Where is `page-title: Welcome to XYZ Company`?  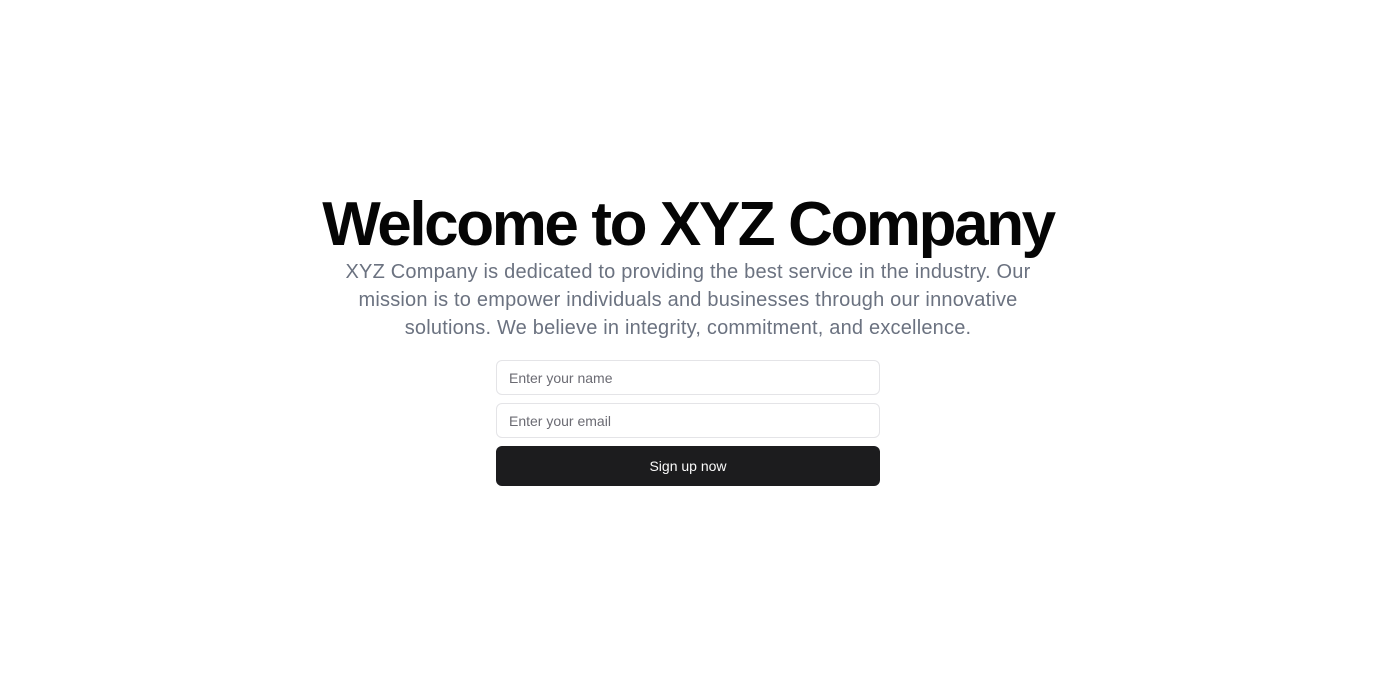
page-title: Welcome to XYZ Company is located at coordinates (689, 224).